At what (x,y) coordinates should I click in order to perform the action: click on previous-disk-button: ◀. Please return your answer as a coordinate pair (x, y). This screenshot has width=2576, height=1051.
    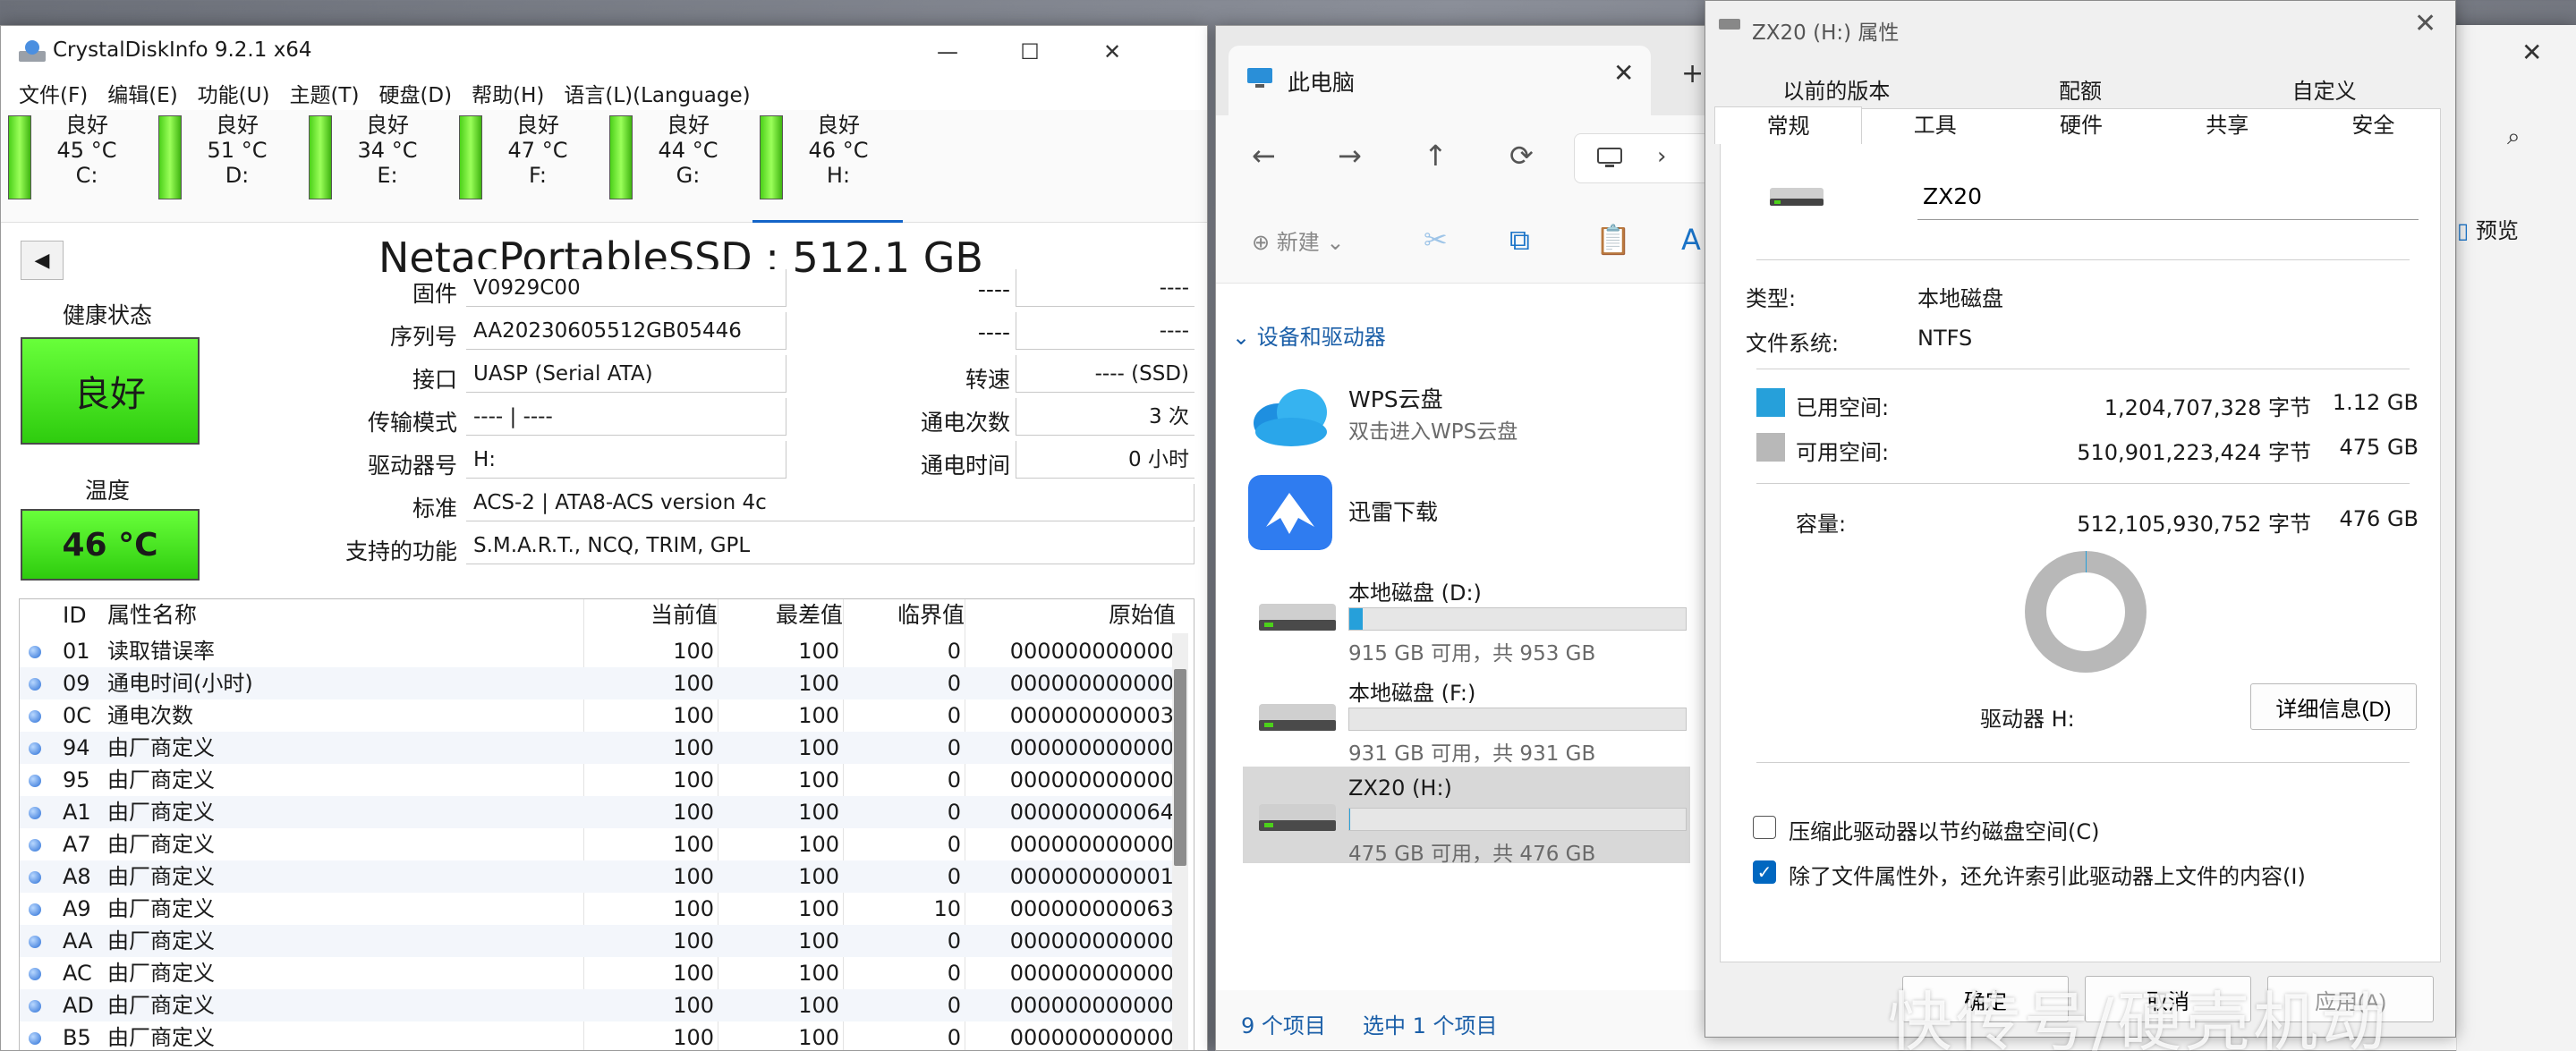
    Looking at the image, I should click on (42, 260).